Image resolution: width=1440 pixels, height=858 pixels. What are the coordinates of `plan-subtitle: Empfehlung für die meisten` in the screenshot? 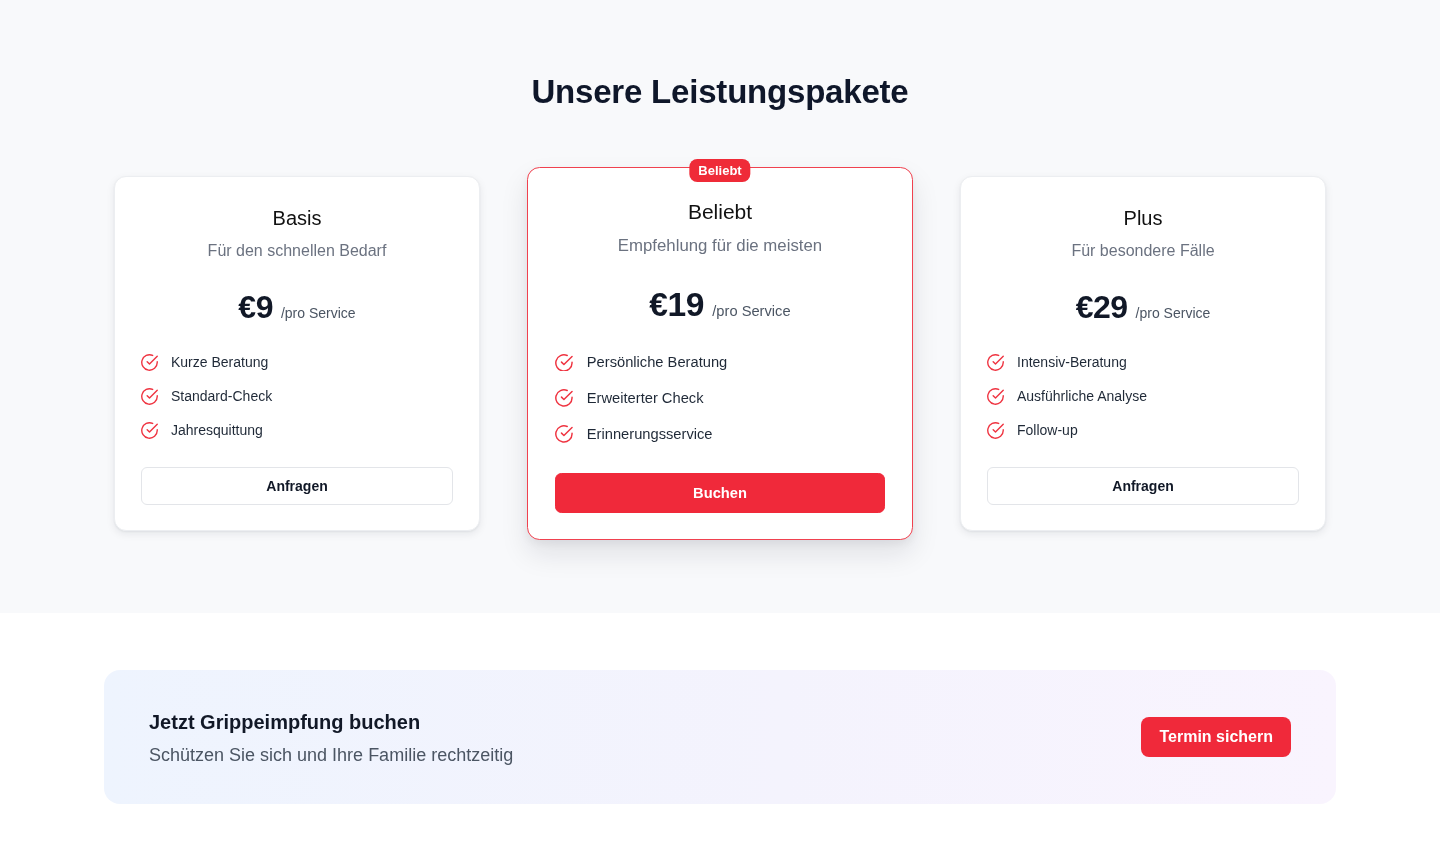 It's located at (720, 246).